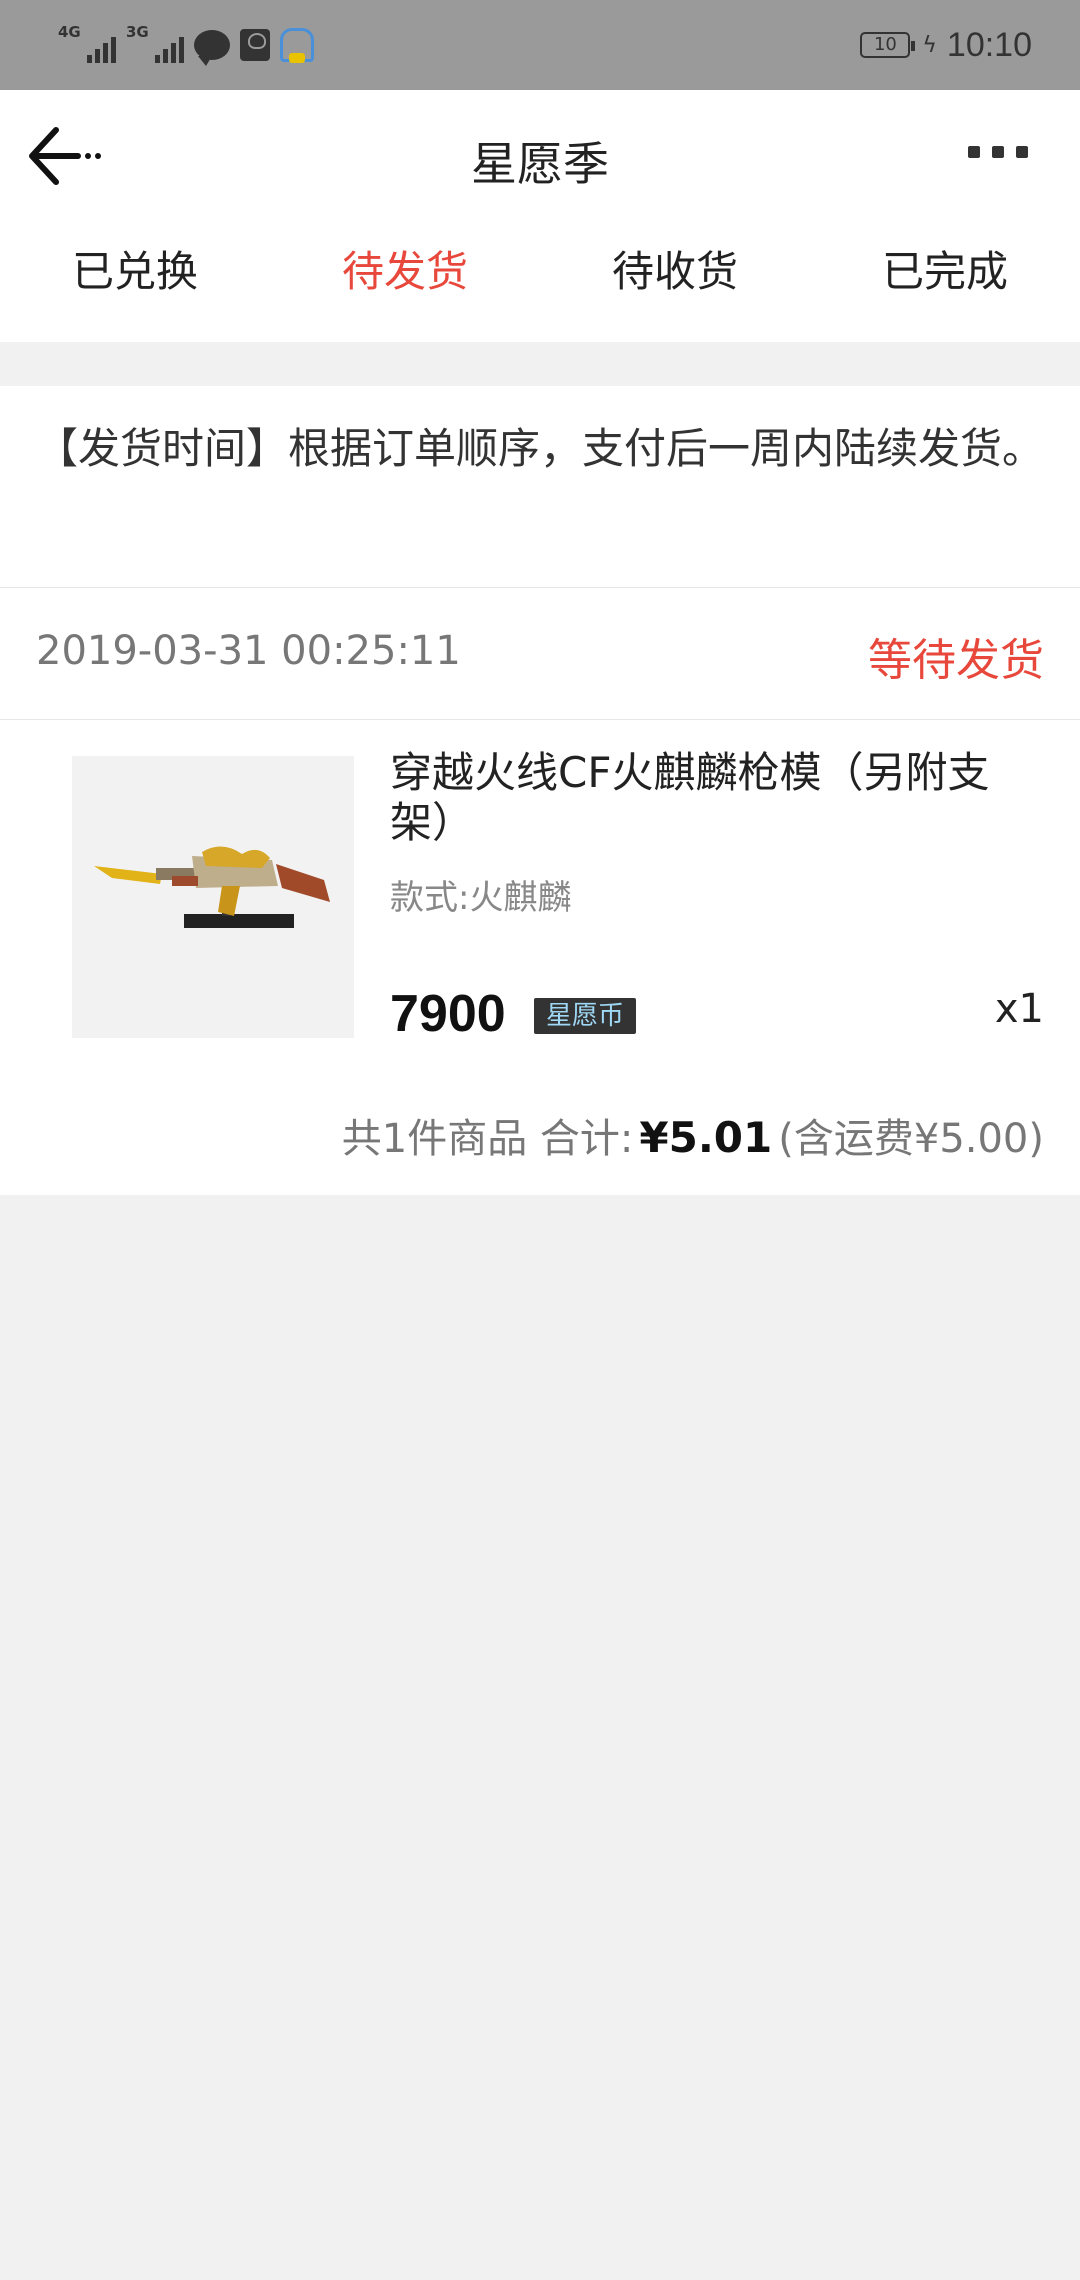 This screenshot has height=2280, width=1080. Describe the element at coordinates (1019, 1009) in the screenshot. I see `product-quantity: x1` at that location.